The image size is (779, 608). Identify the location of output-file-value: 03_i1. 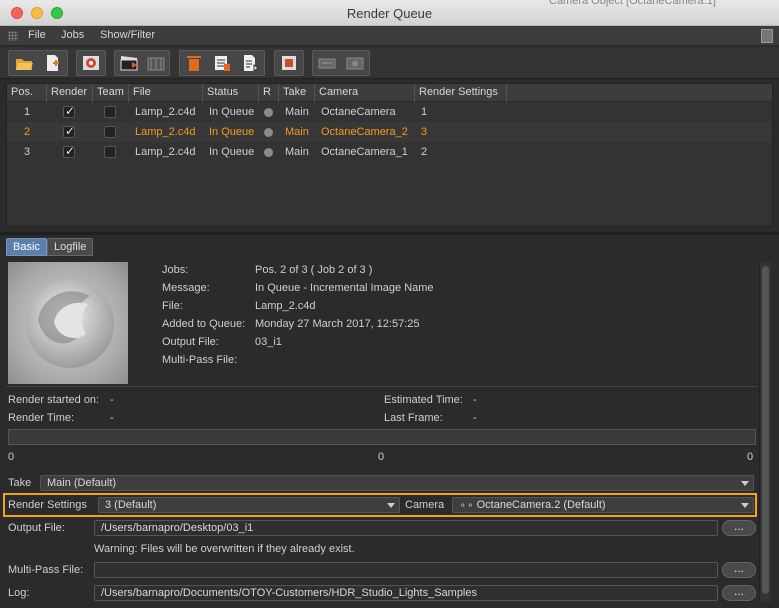
(268, 342).